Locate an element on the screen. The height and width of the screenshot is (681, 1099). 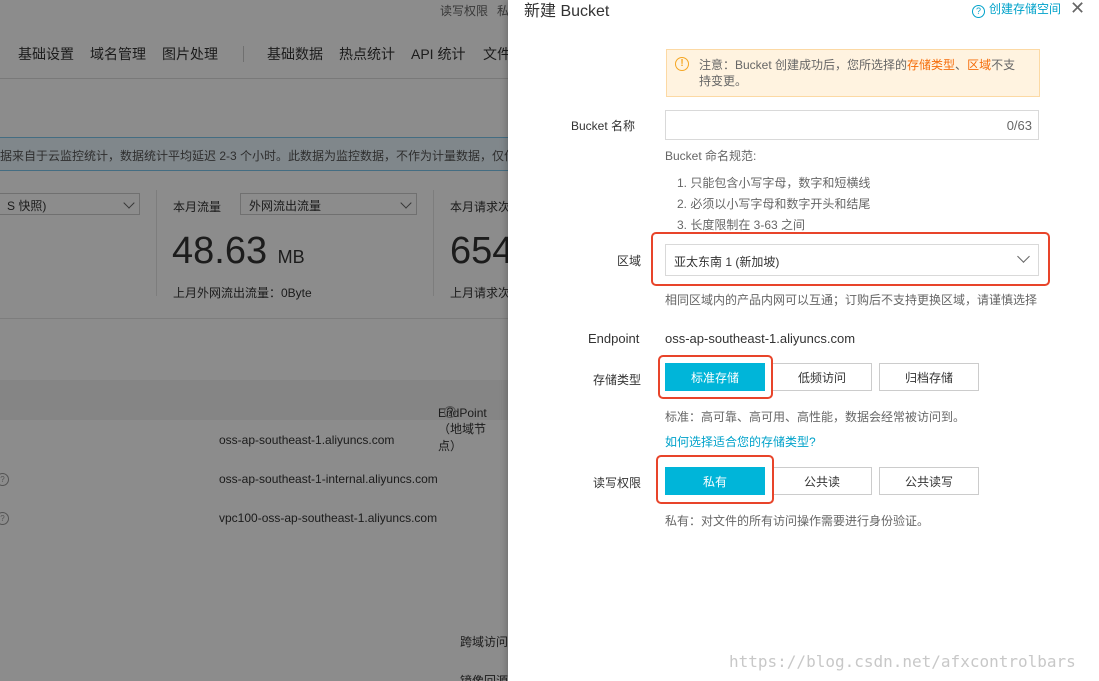
name-rule: 2. 必须以小写字母和数字开头和结尾 is located at coordinates (774, 204).